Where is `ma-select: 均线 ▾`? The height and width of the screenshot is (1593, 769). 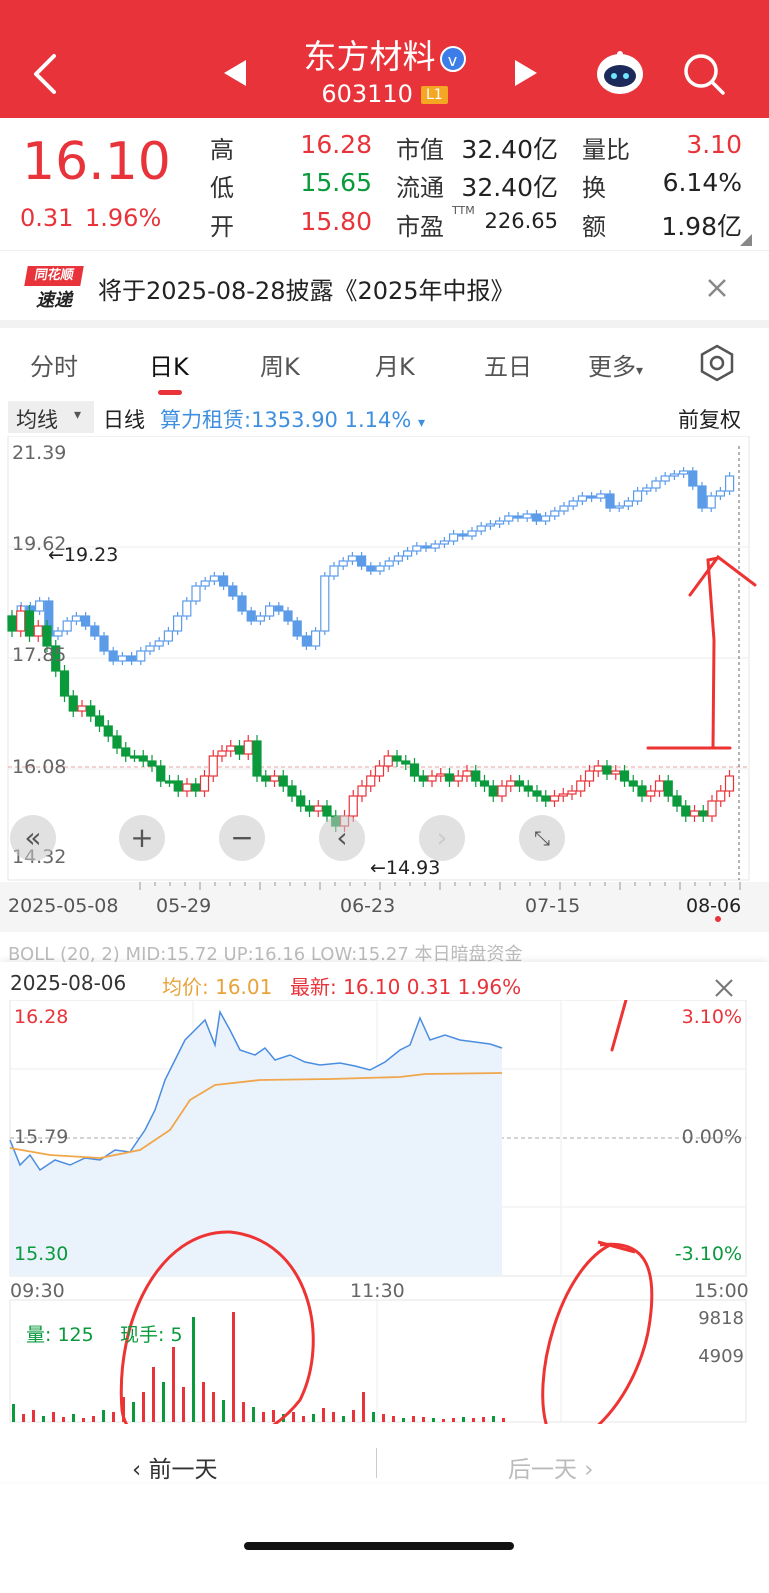 ma-select: 均线 ▾ is located at coordinates (51, 417).